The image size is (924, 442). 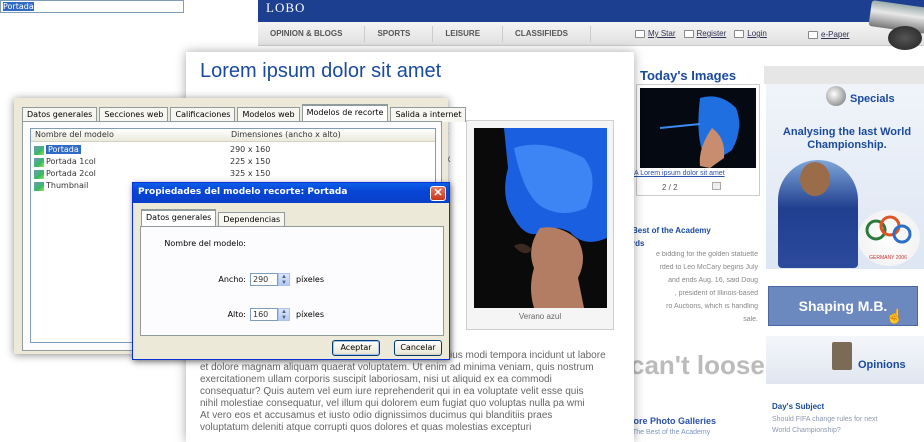 What do you see at coordinates (639, 33) in the screenshot?
I see `star-icon` at bounding box center [639, 33].